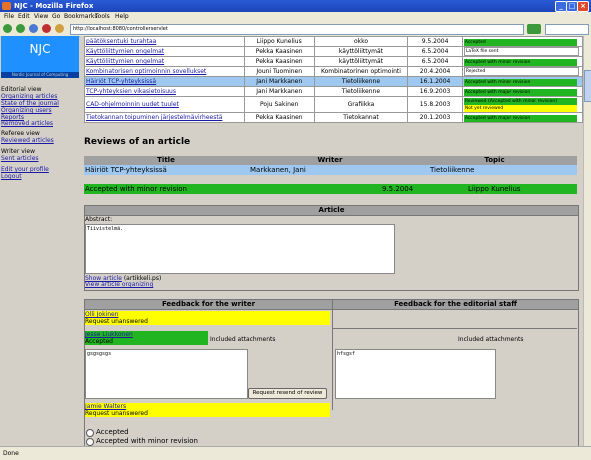 This screenshot has width=591, height=460. Describe the element at coordinates (33, 28) in the screenshot. I see `reload-icon` at that location.